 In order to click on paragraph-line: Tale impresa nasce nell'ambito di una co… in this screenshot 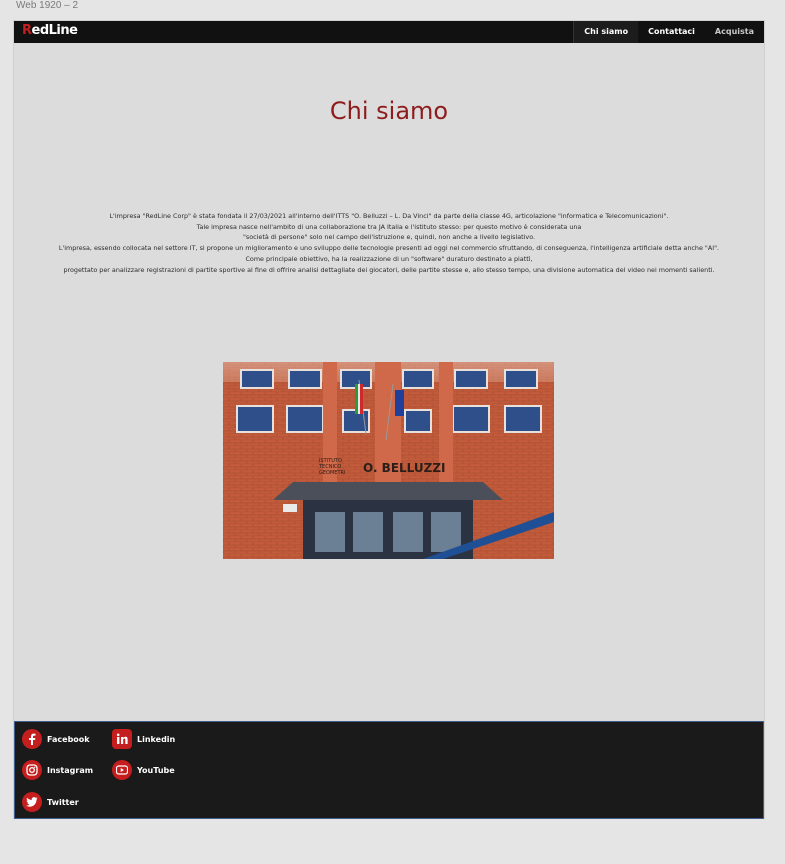, I will do `click(389, 226)`.